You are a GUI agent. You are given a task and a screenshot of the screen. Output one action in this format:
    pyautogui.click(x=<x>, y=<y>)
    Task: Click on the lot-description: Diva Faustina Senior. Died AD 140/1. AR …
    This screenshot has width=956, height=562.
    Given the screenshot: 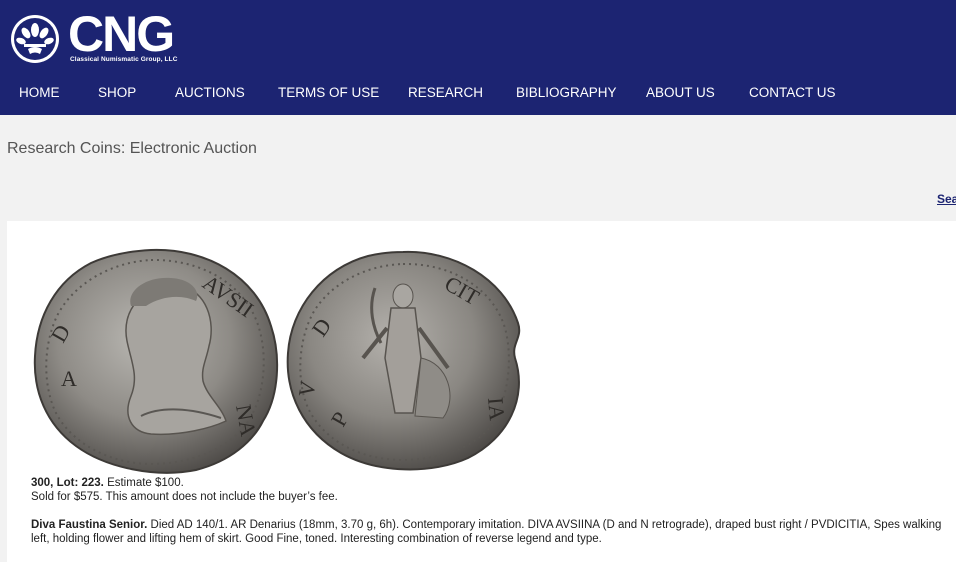 What is the action you would take?
    pyautogui.click(x=487, y=532)
    